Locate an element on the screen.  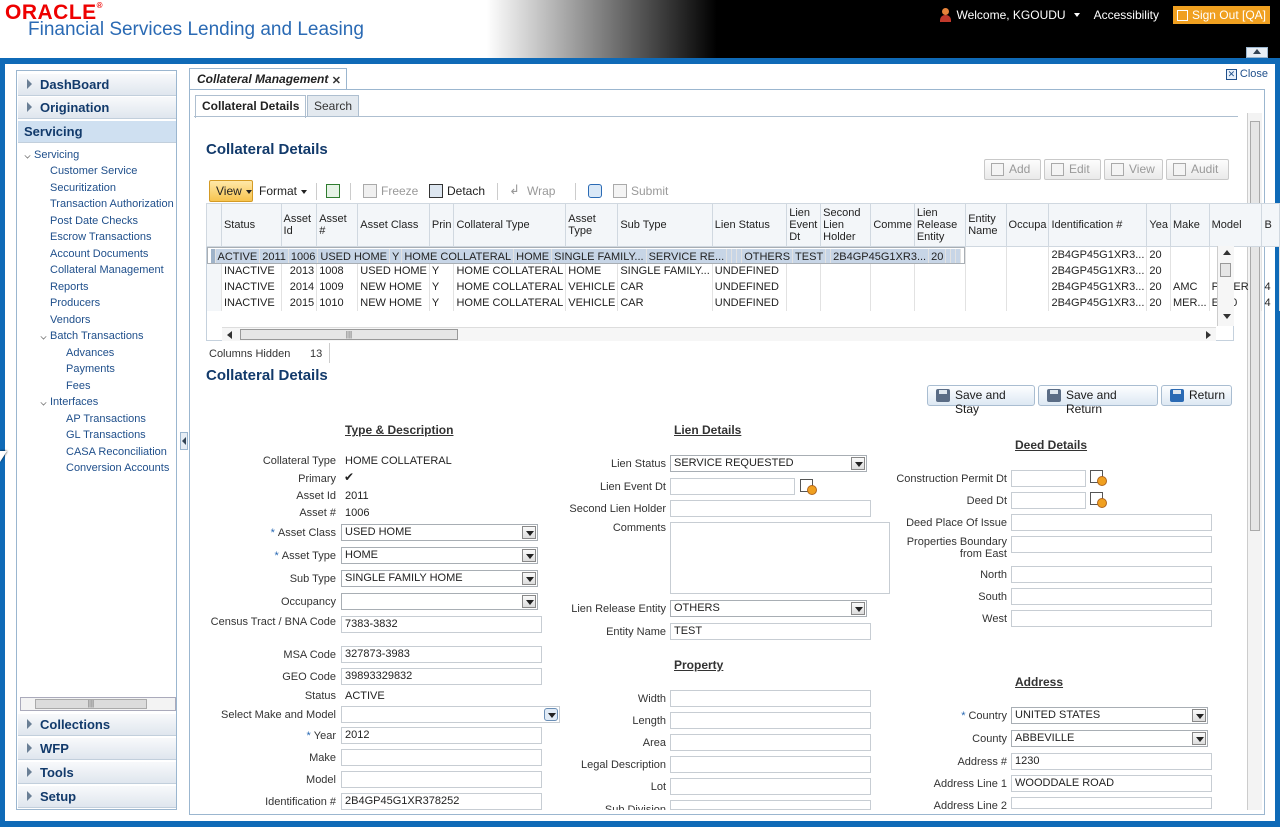
tree-item-customer-service: Customer Service is located at coordinates (93, 171).